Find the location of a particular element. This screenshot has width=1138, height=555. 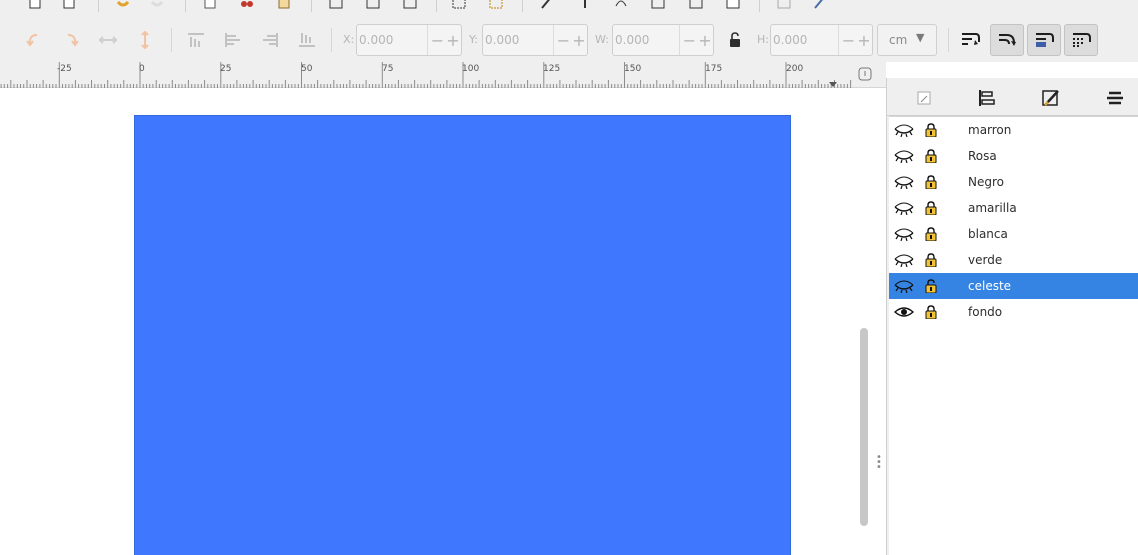

layer-name: blanca is located at coordinates (988, 234).